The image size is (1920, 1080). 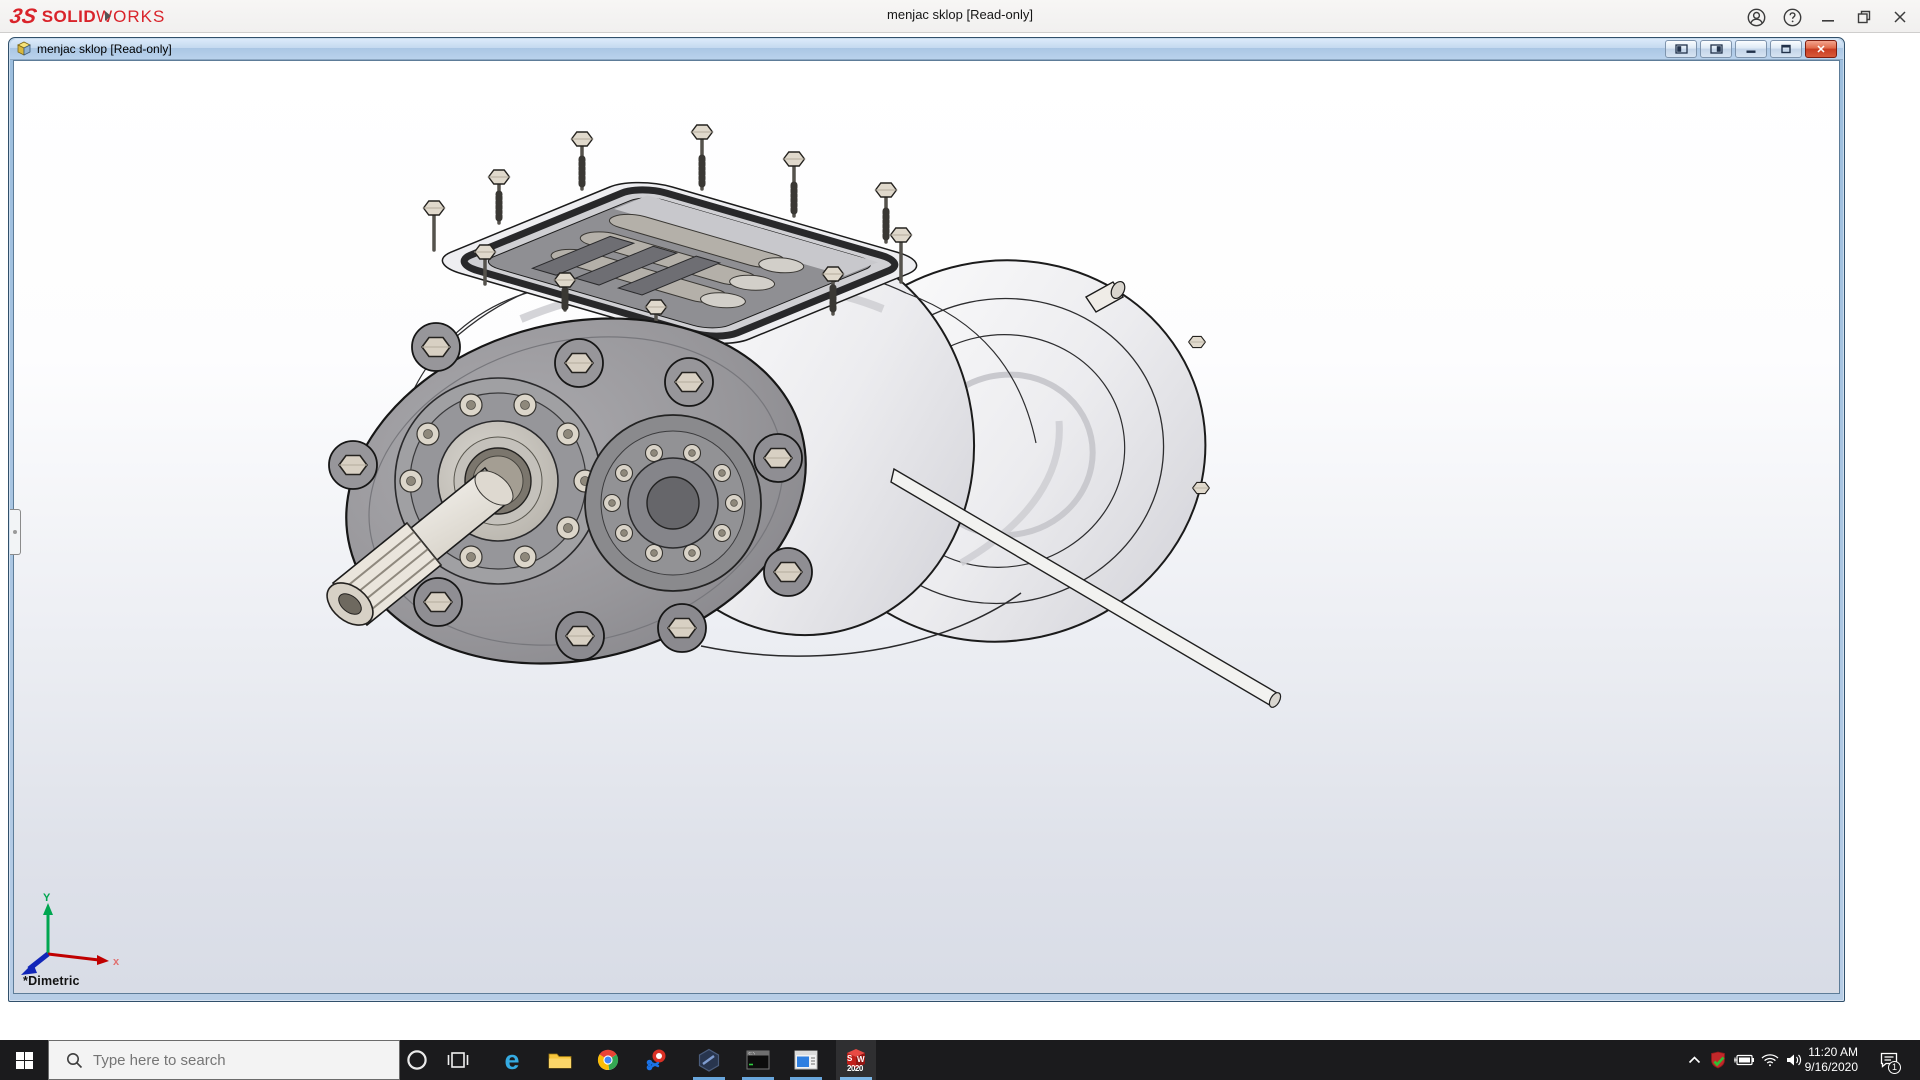 What do you see at coordinates (1864, 17) in the screenshot?
I see `restore-button` at bounding box center [1864, 17].